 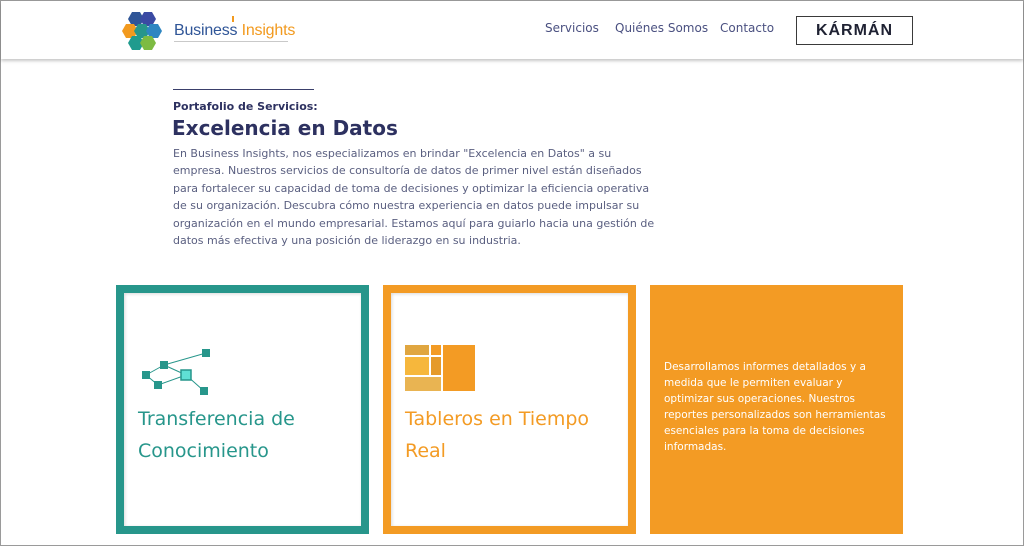 I want to click on nav-quienes-somos: Quiénes Somos, so click(x=661, y=28).